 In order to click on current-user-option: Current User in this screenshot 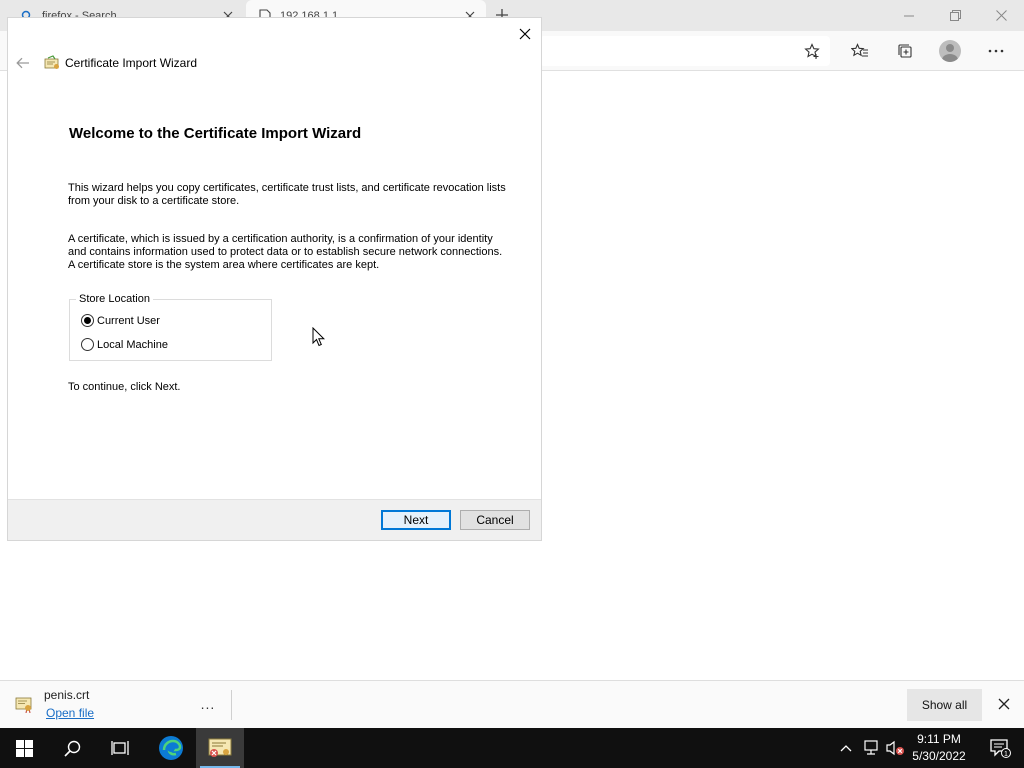, I will do `click(120, 320)`.